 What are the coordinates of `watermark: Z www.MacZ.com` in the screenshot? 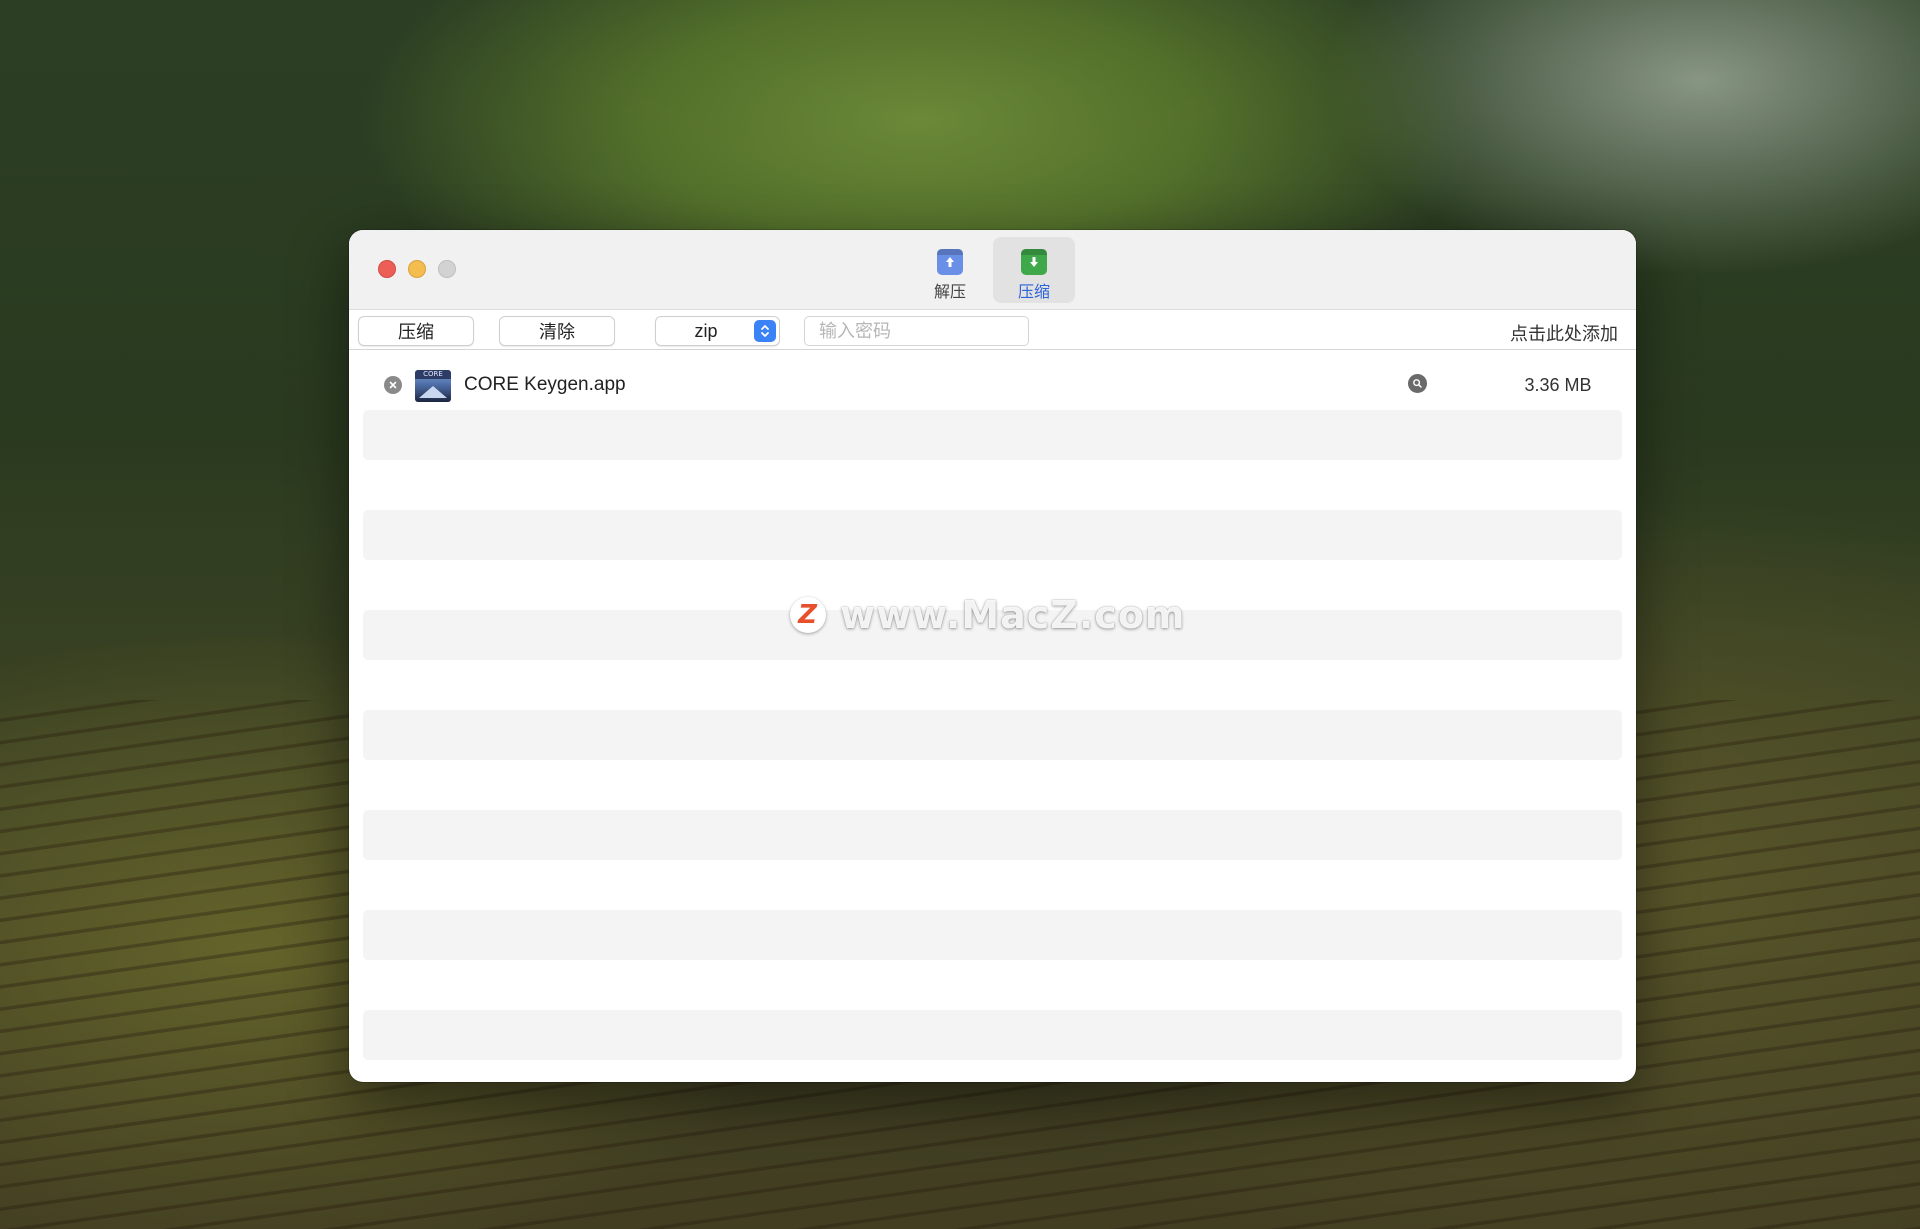 It's located at (988, 615).